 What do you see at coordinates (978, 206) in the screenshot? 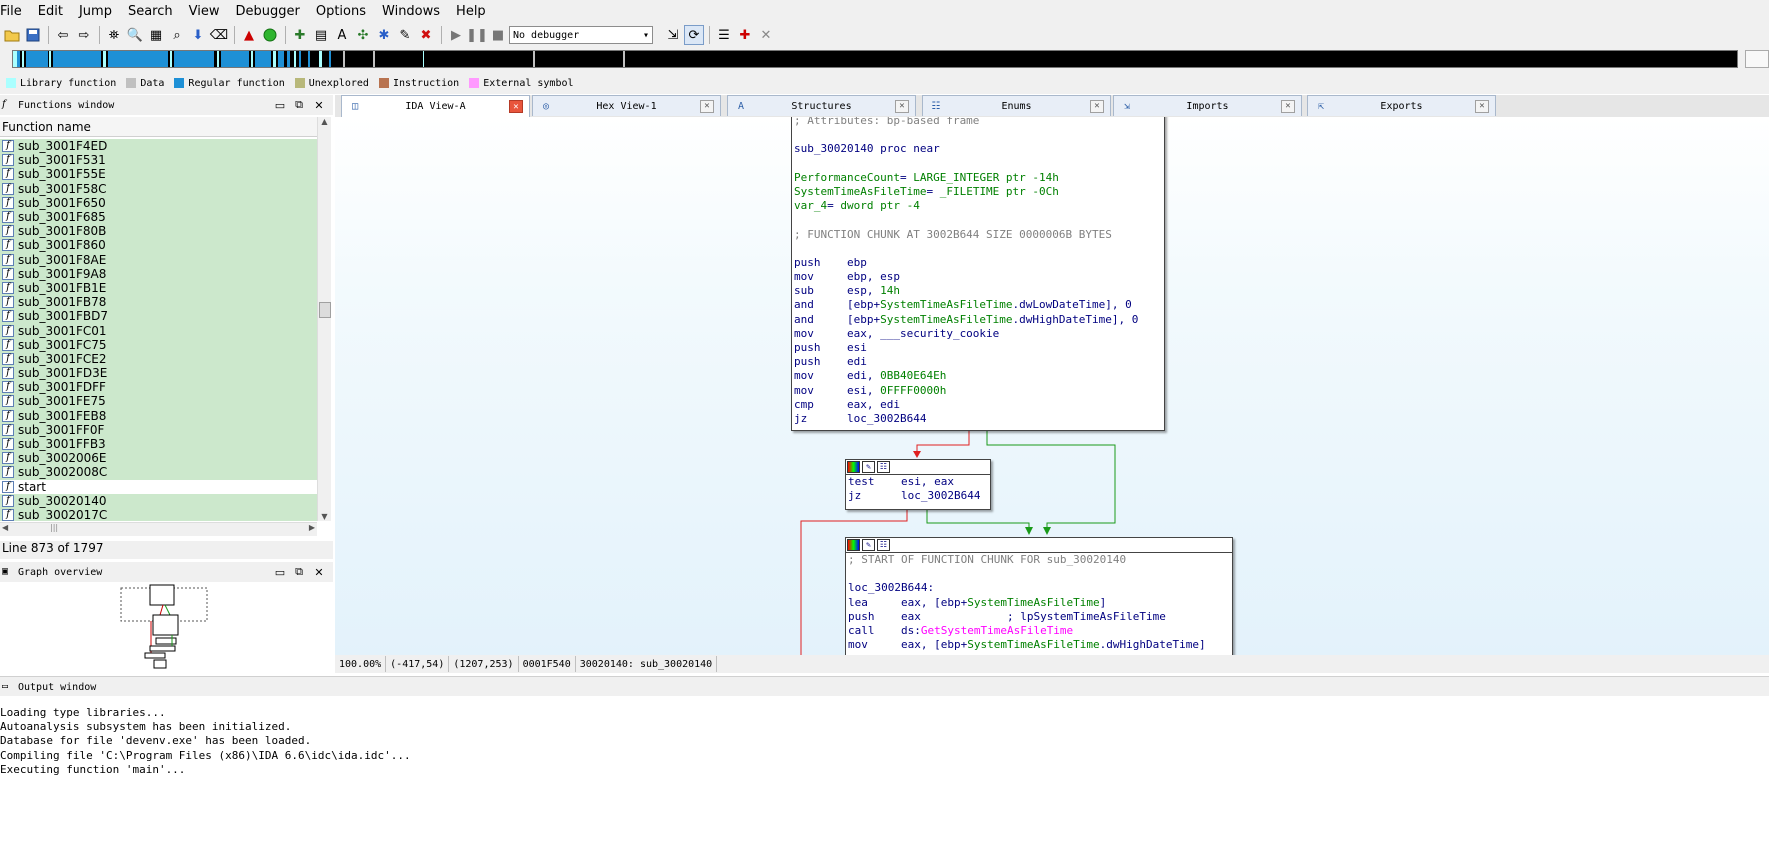
I see `code-line: var_4= dword ptr -4` at bounding box center [978, 206].